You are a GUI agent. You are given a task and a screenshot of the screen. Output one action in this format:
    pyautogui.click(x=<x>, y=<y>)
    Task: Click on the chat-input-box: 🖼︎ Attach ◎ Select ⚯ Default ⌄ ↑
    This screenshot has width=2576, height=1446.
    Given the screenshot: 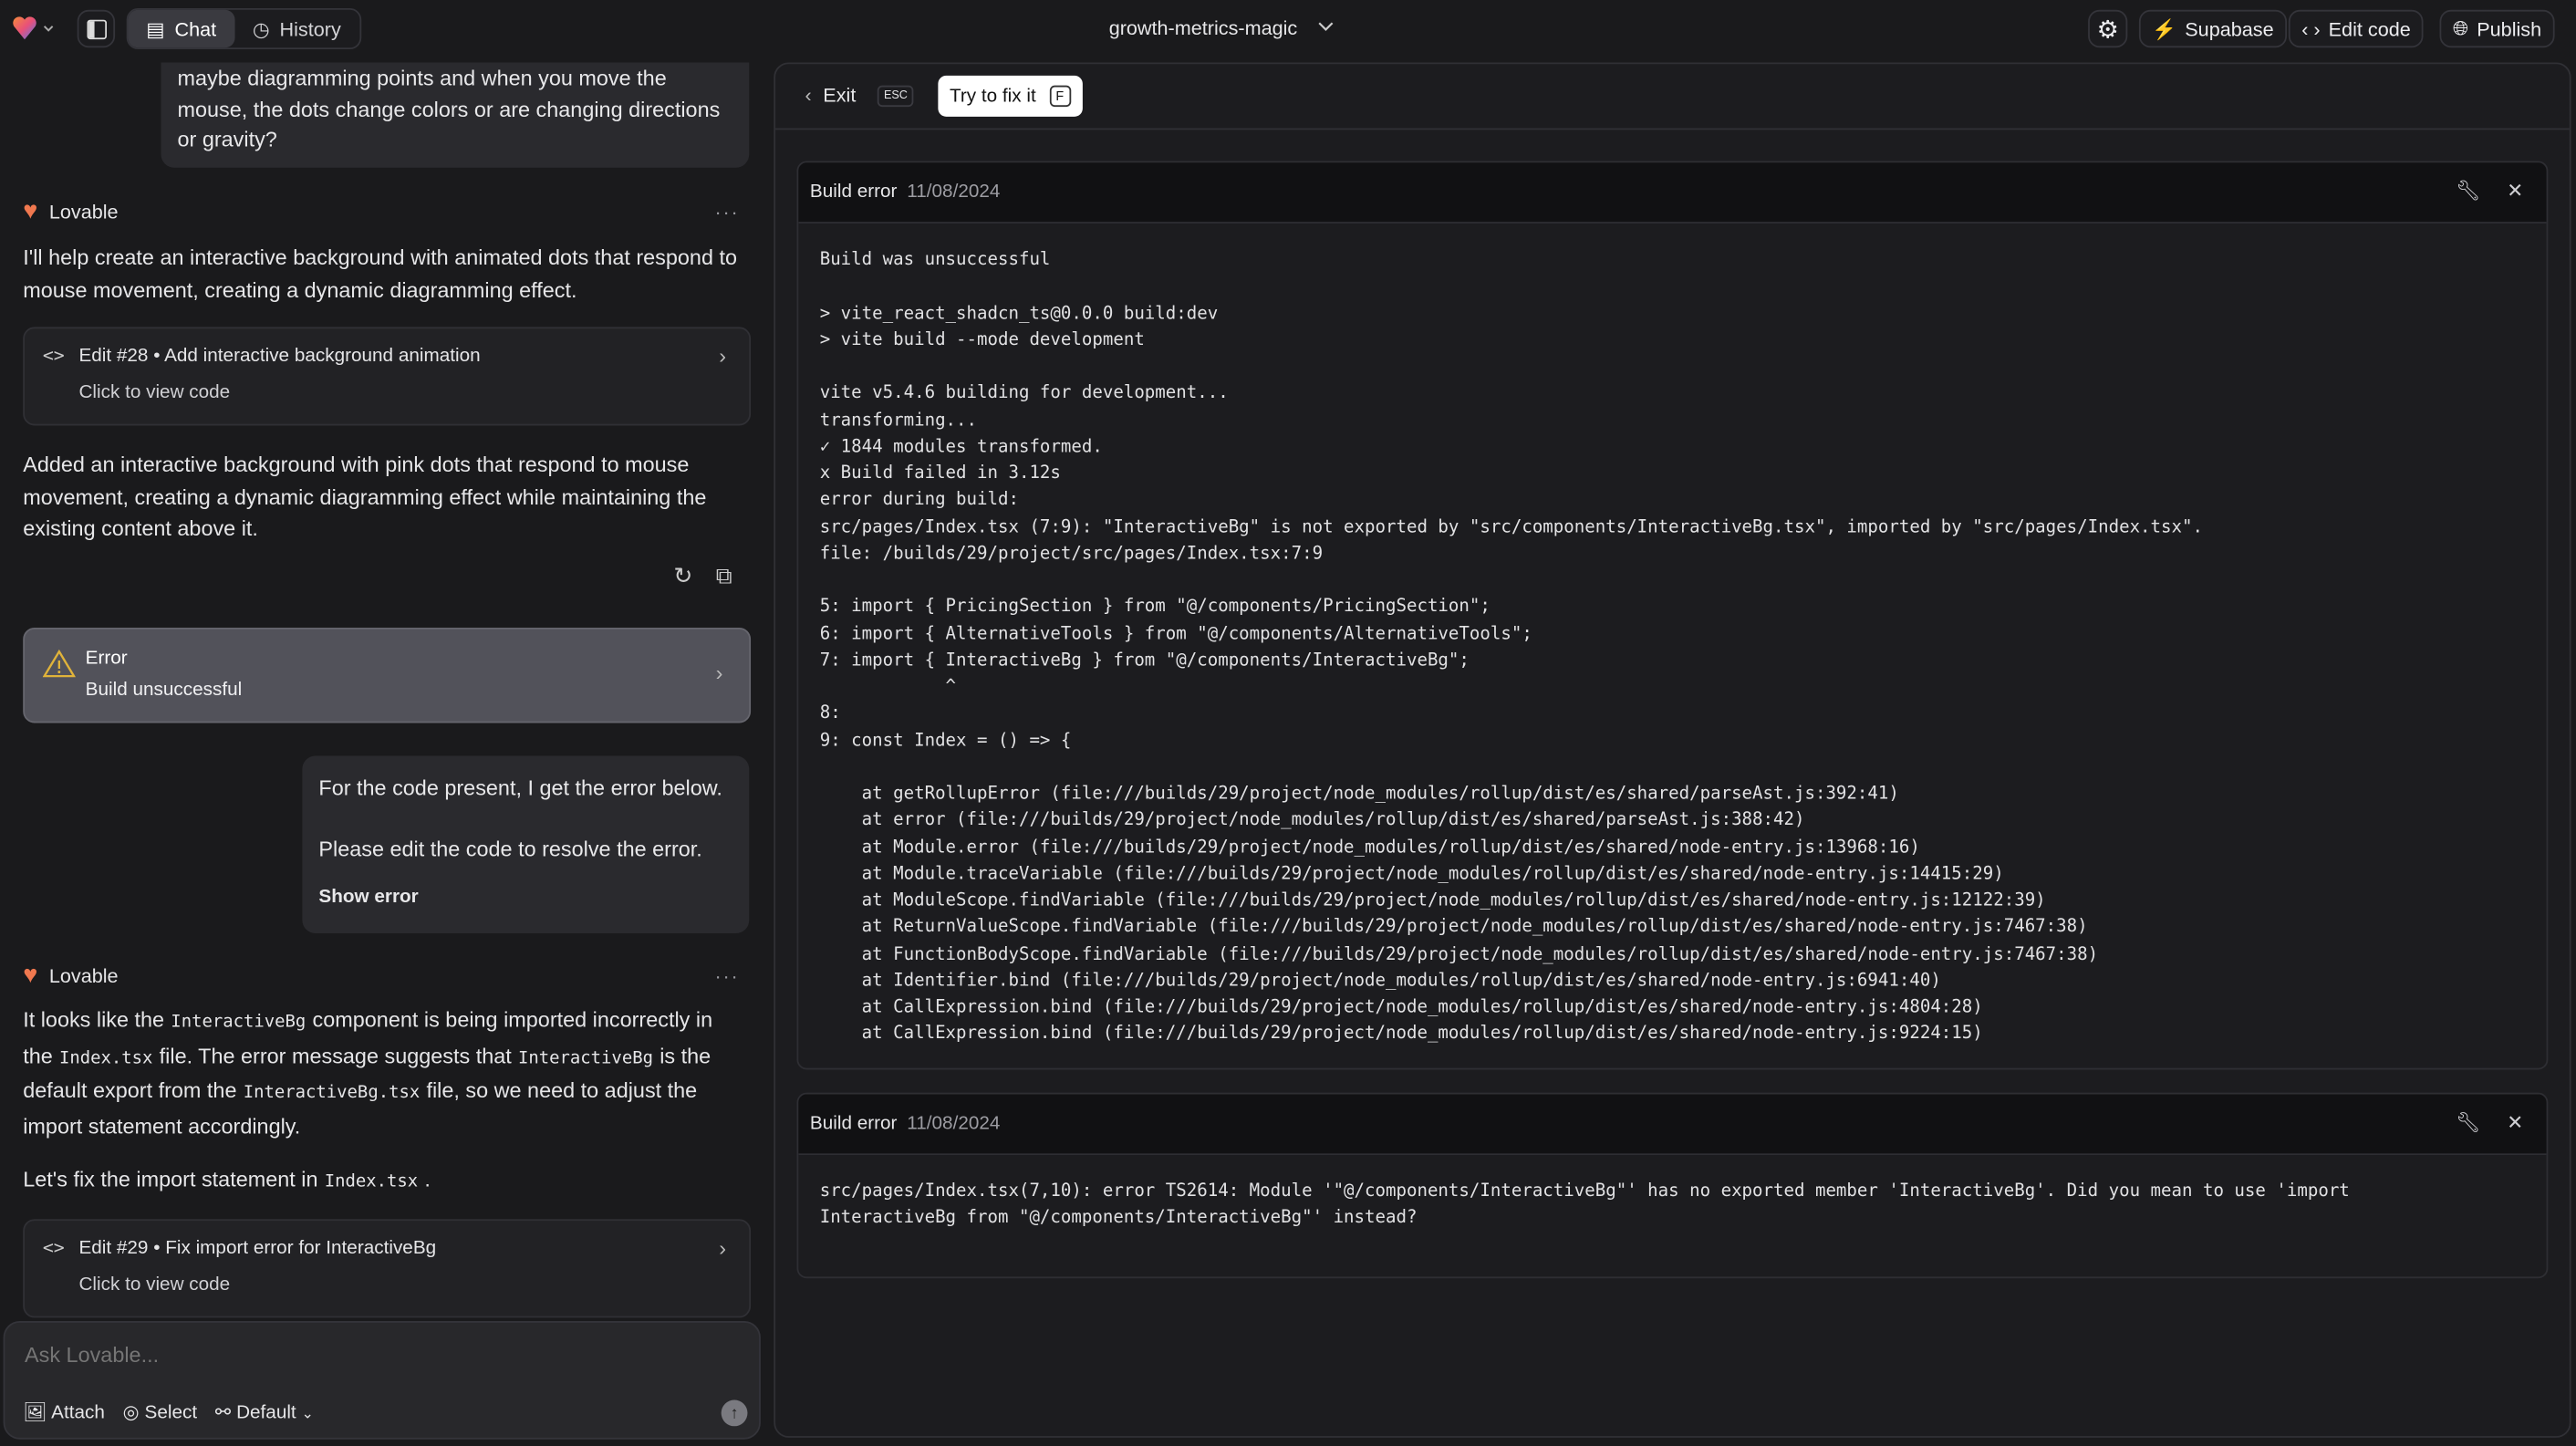 What is the action you would take?
    pyautogui.click(x=382, y=1381)
    